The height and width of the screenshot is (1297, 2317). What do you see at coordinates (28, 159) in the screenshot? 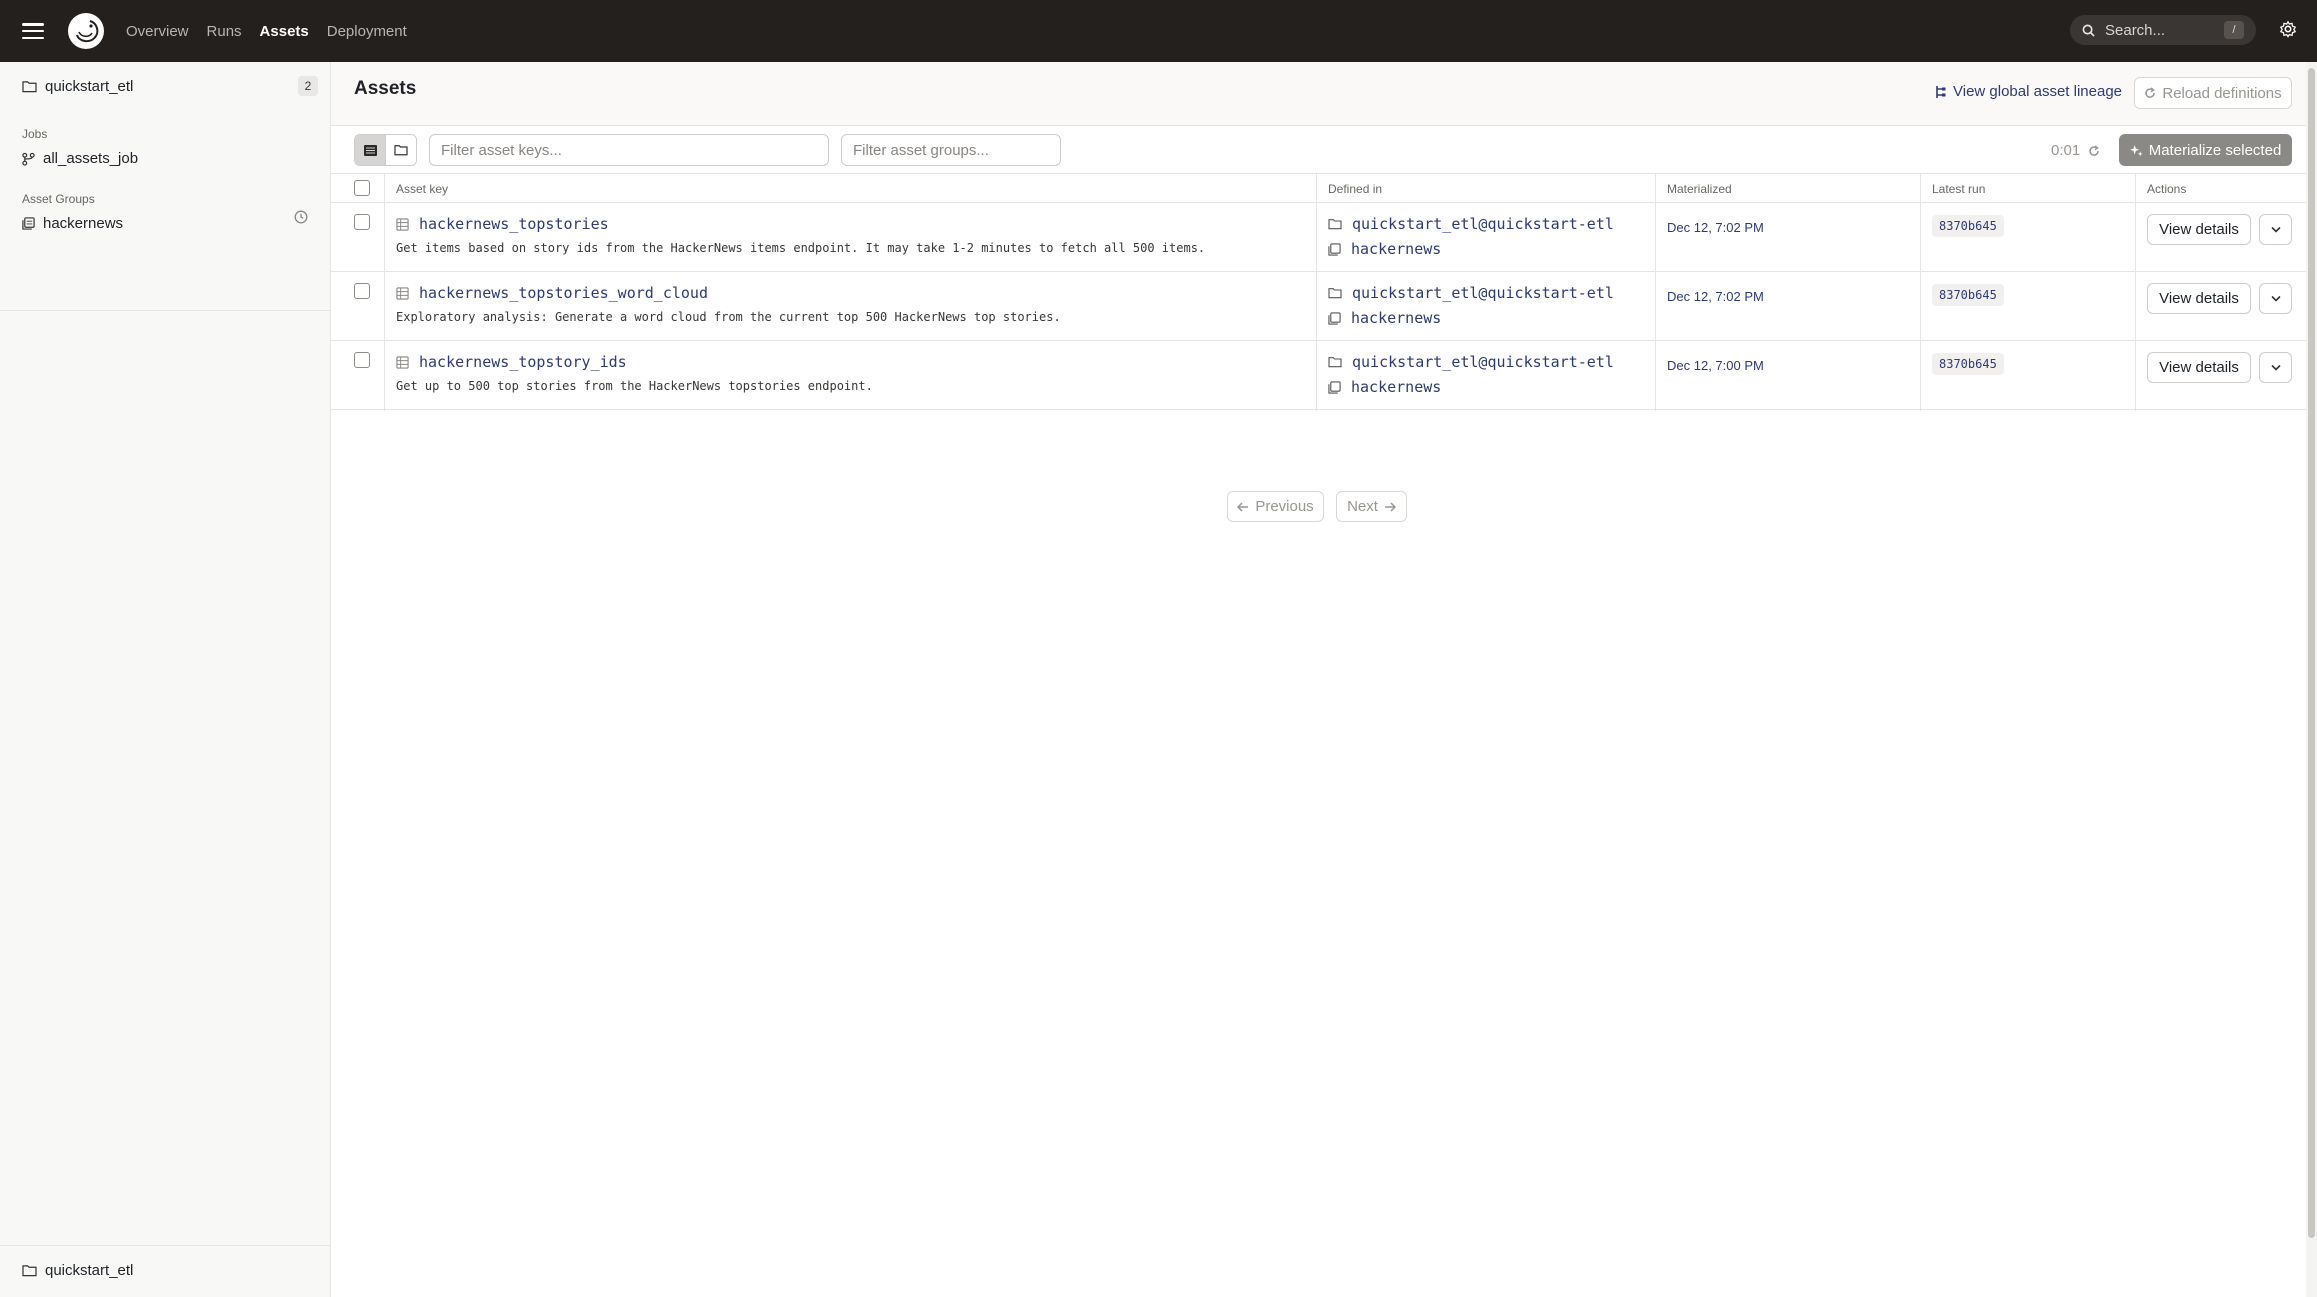
I see `job-icon` at bounding box center [28, 159].